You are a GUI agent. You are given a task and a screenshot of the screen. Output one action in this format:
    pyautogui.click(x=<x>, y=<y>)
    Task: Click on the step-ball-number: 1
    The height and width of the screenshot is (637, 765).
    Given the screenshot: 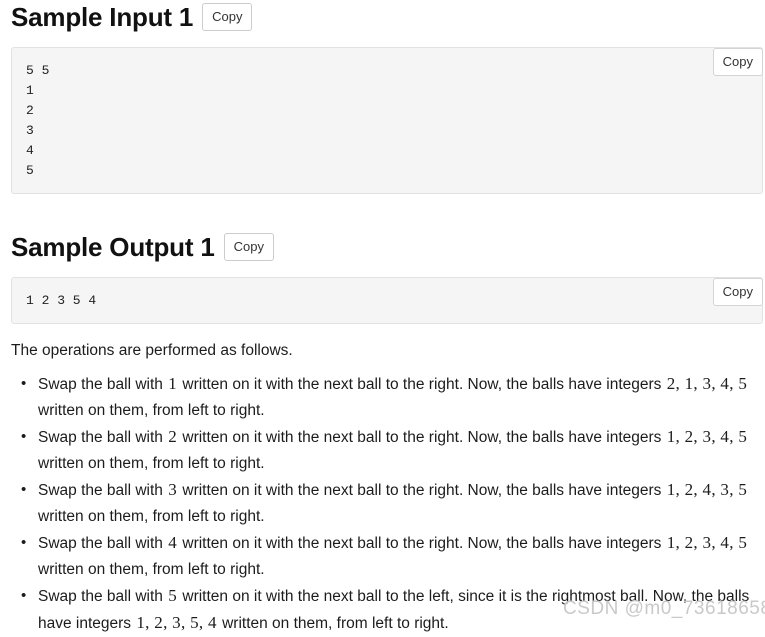 What is the action you would take?
    pyautogui.click(x=173, y=383)
    